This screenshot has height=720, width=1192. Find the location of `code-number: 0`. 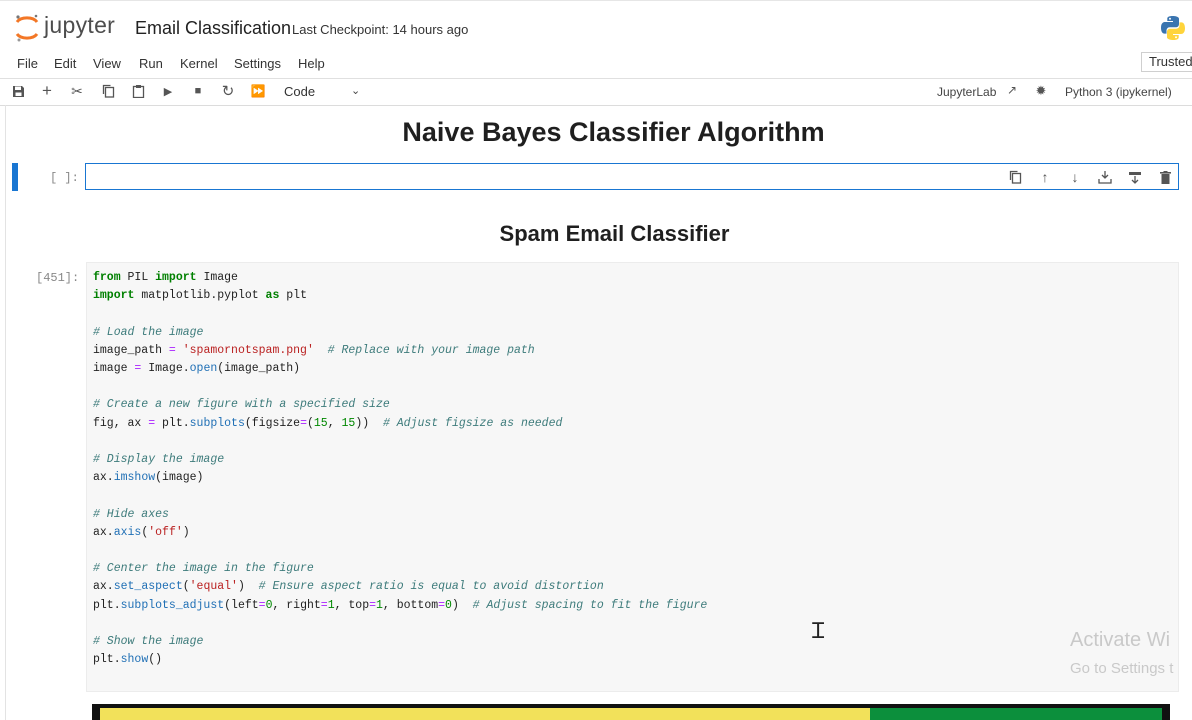

code-number: 0 is located at coordinates (448, 605).